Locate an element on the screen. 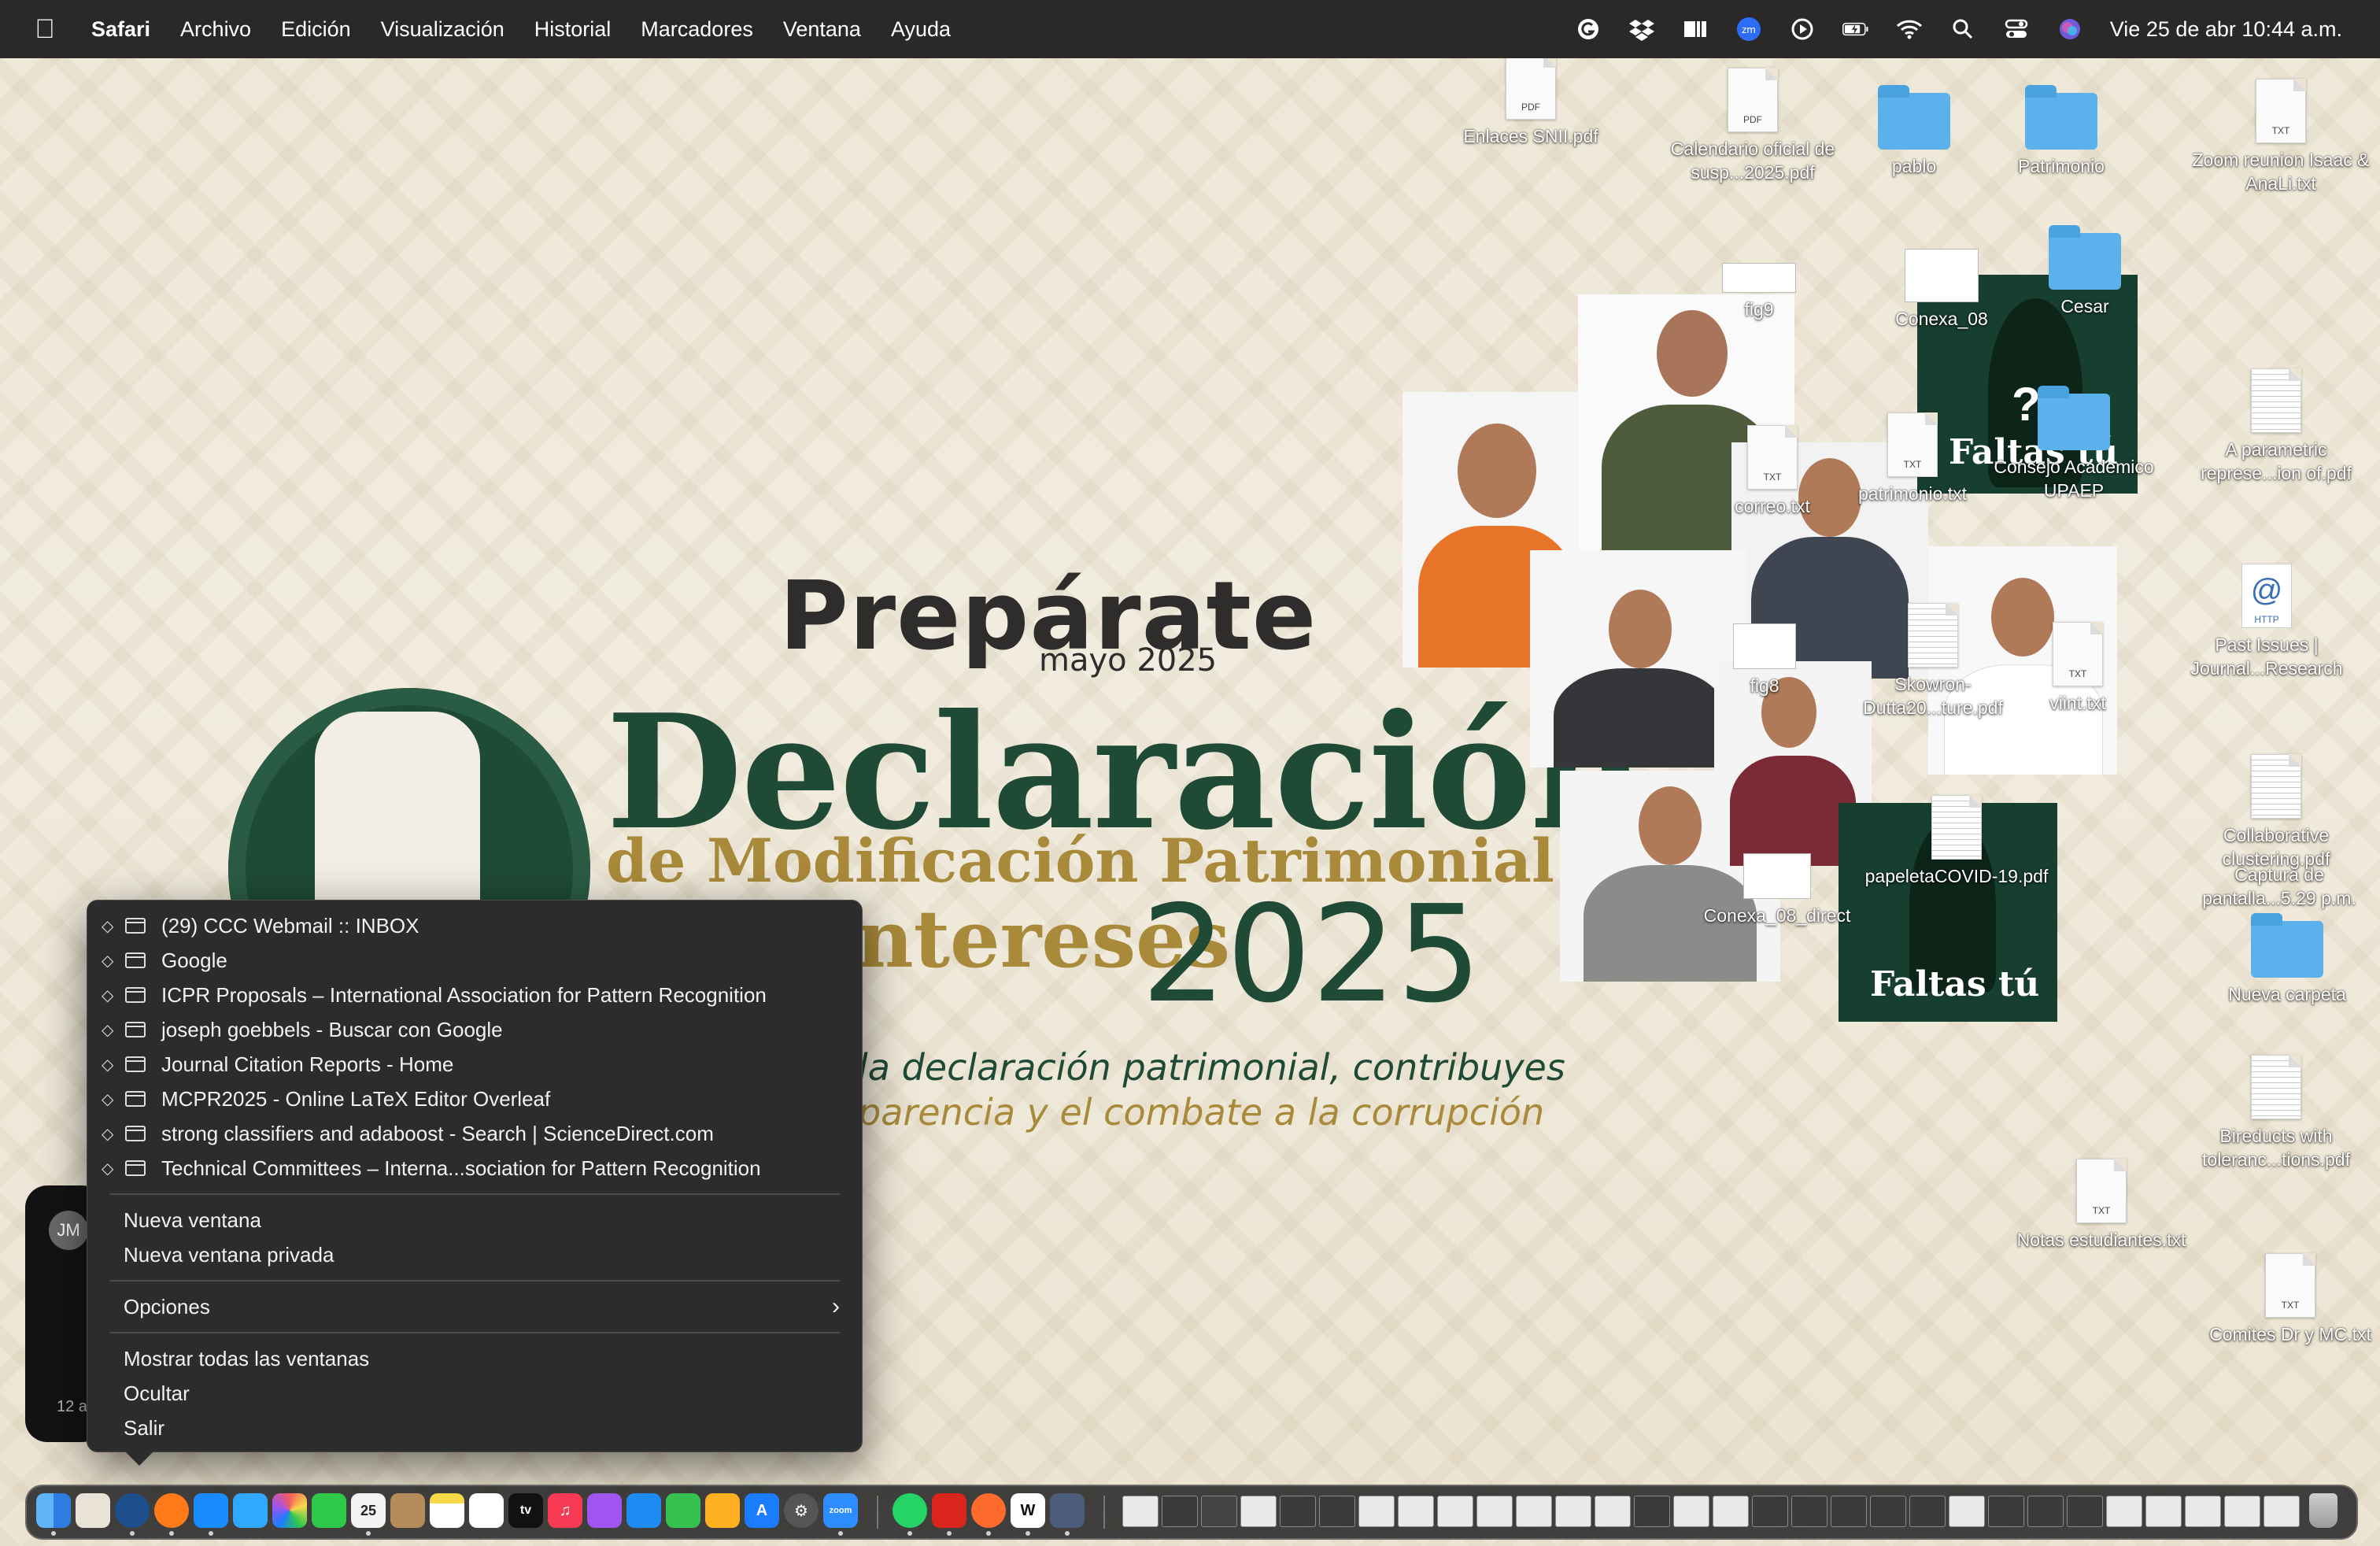 The width and height of the screenshot is (2380, 1546). desktop-icon-nueva-carpeta: Nueva carpeta is located at coordinates (2286, 960).